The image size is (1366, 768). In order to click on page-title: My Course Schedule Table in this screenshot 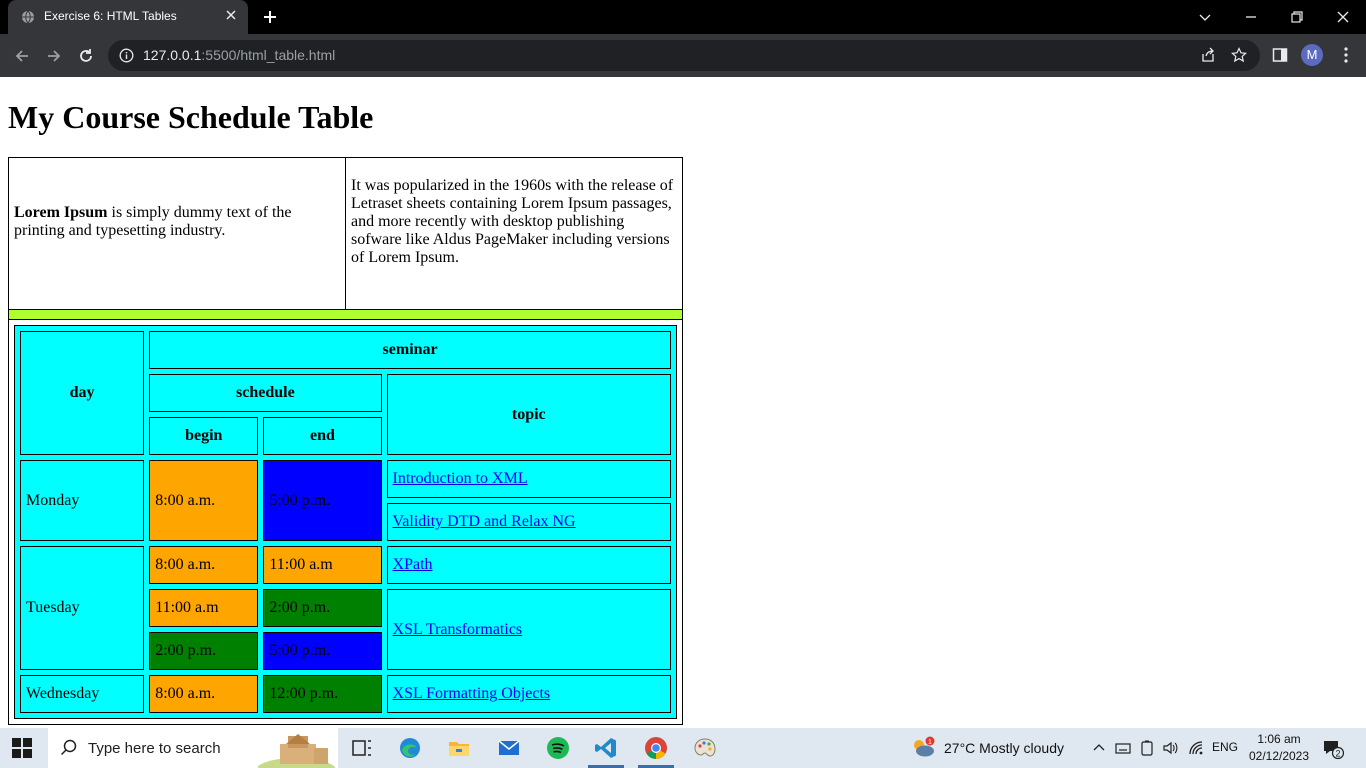, I will do `click(191, 117)`.